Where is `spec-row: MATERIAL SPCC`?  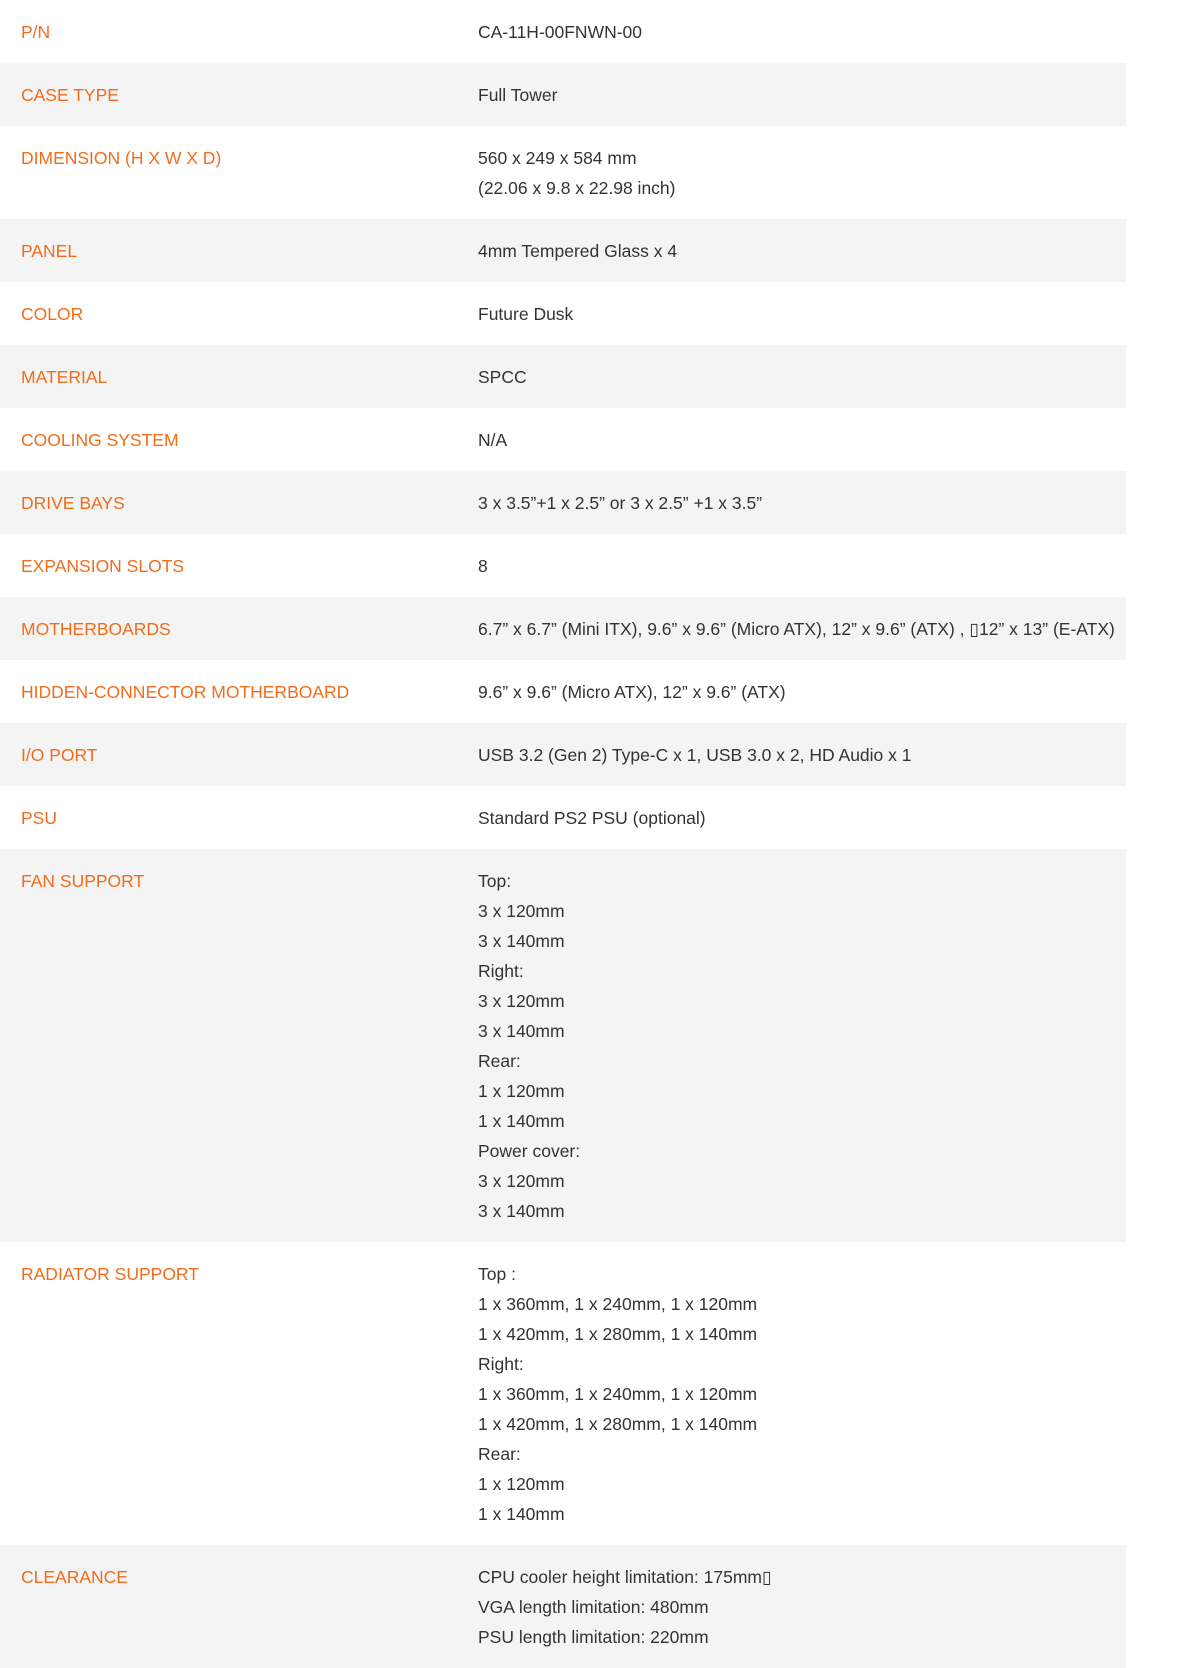
spec-row: MATERIAL SPCC is located at coordinates (563, 376).